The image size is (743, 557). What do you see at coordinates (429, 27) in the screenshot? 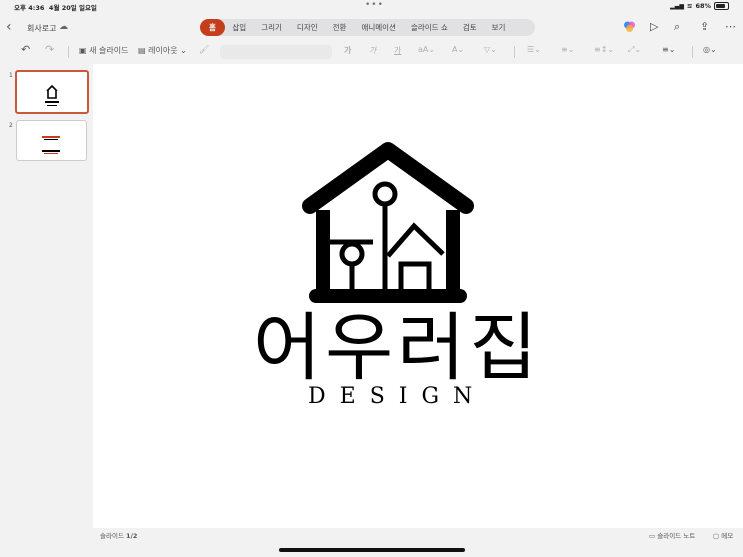
I see `tab-slideshow: 슬라이드 쇼` at bounding box center [429, 27].